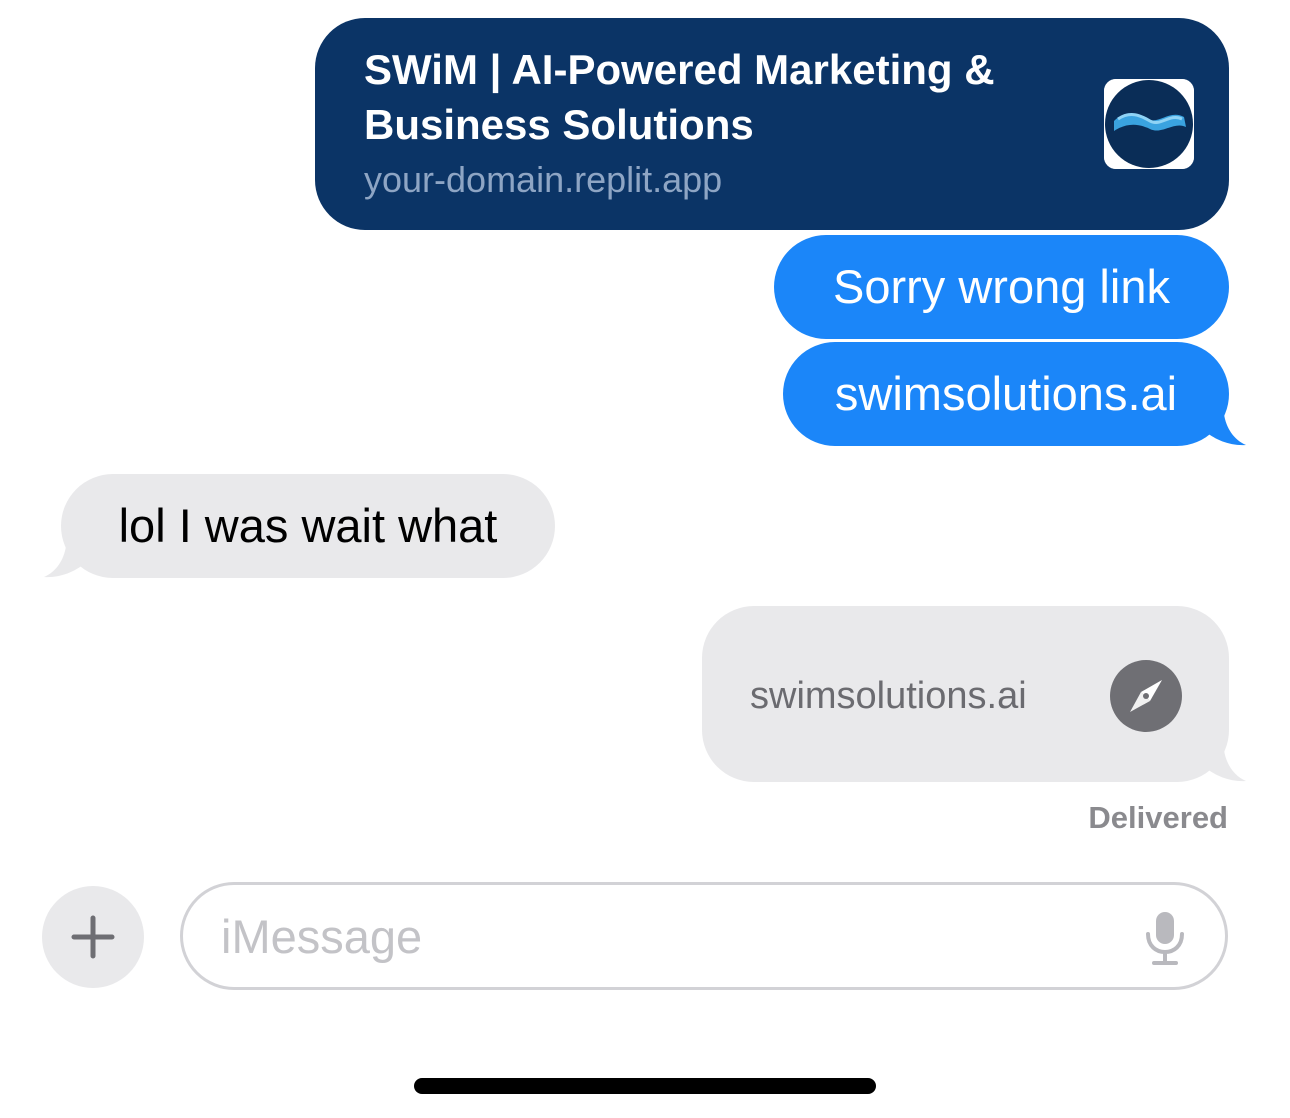 This screenshot has width=1290, height=1118. Describe the element at coordinates (1165, 938) in the screenshot. I see `microphone-icon` at that location.